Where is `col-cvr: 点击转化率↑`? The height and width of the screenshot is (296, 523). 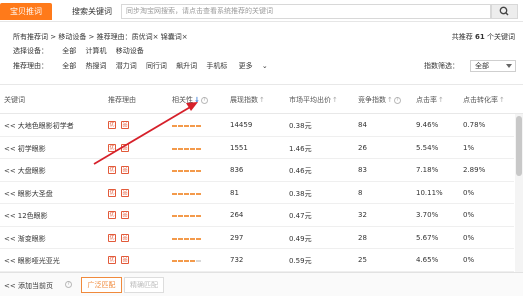
col-cvr: 点击转化率↑ is located at coordinates (484, 100).